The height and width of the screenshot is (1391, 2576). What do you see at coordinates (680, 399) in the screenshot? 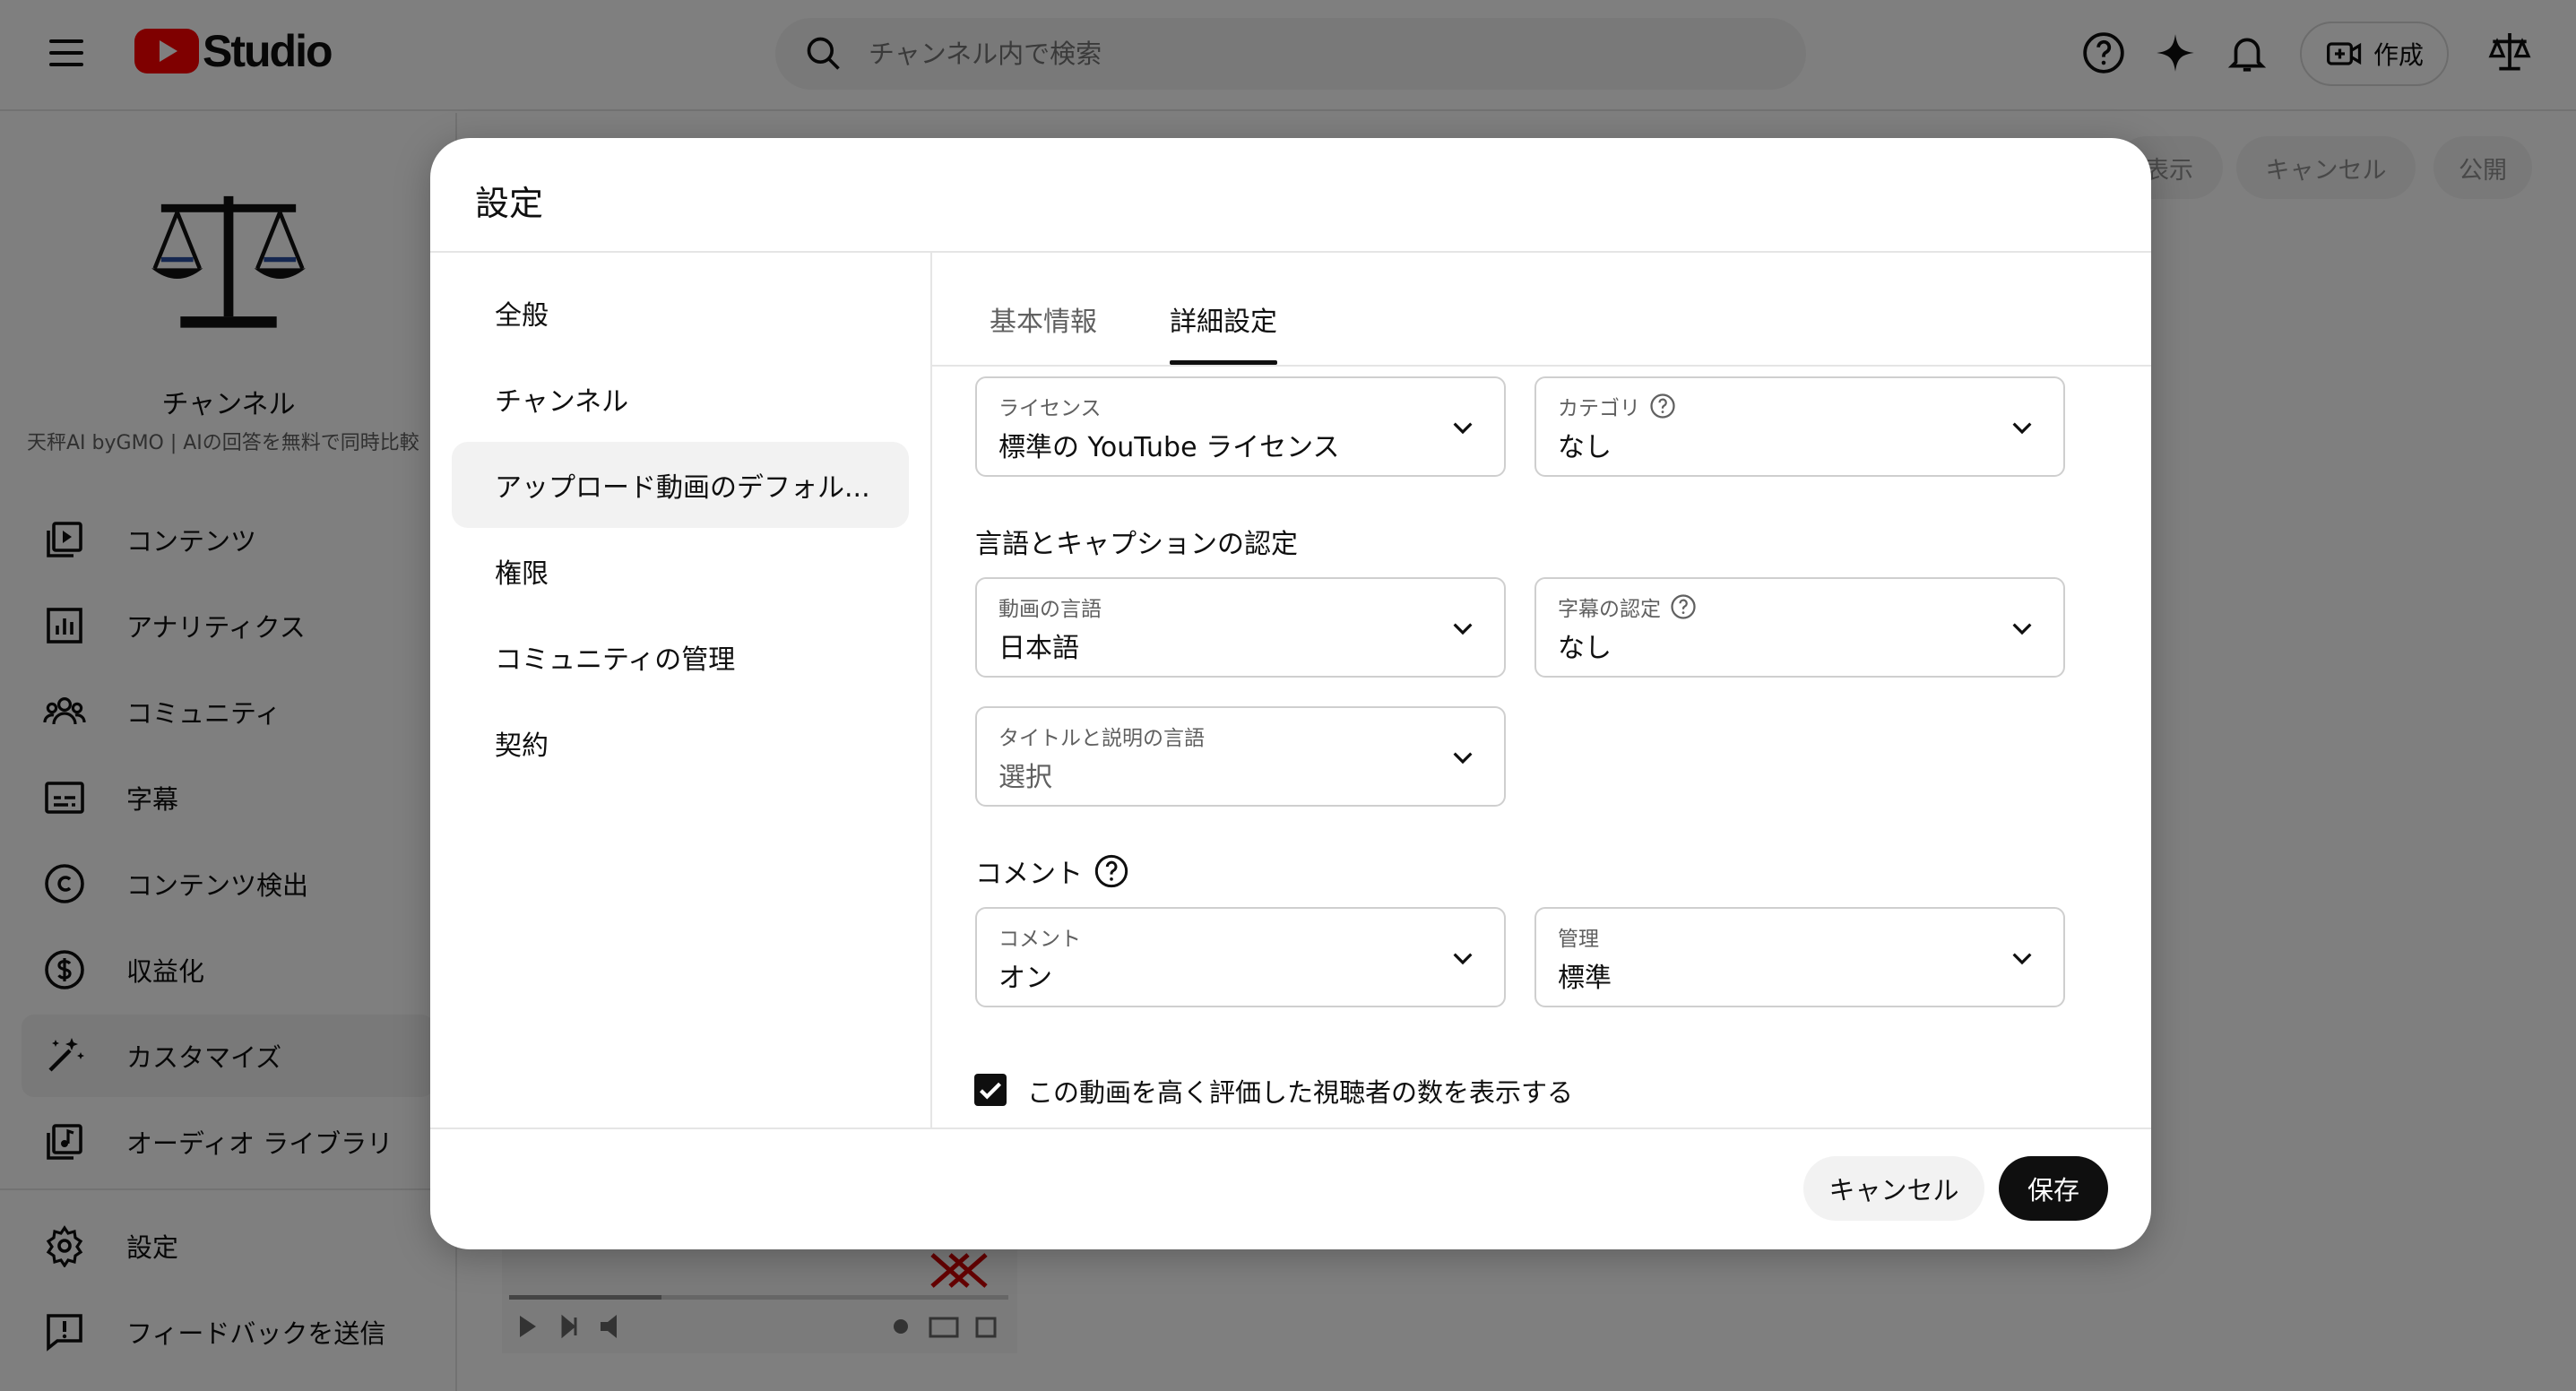
I see `nav-item-channel: チャンネル` at bounding box center [680, 399].